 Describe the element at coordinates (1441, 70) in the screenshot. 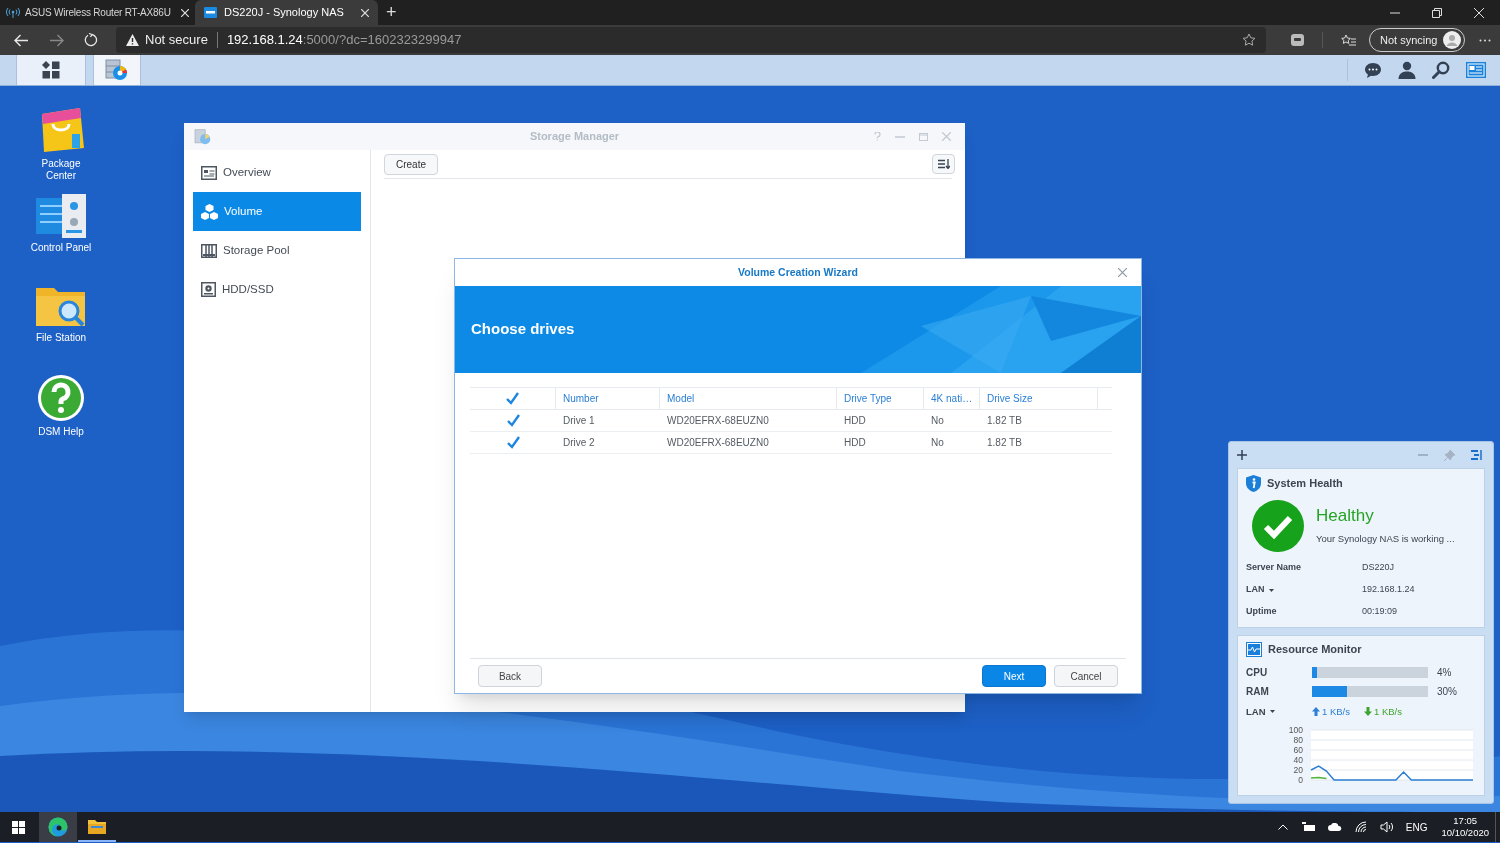

I see `search-icon` at that location.